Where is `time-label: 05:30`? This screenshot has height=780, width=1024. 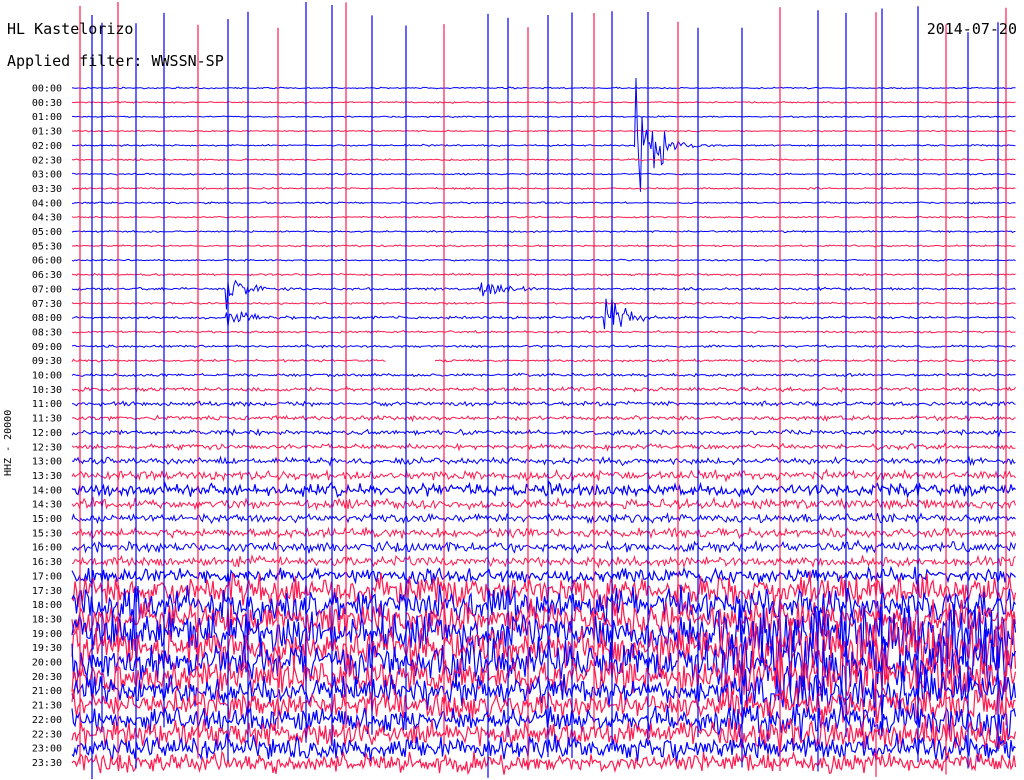
time-label: 05:30 is located at coordinates (47, 246).